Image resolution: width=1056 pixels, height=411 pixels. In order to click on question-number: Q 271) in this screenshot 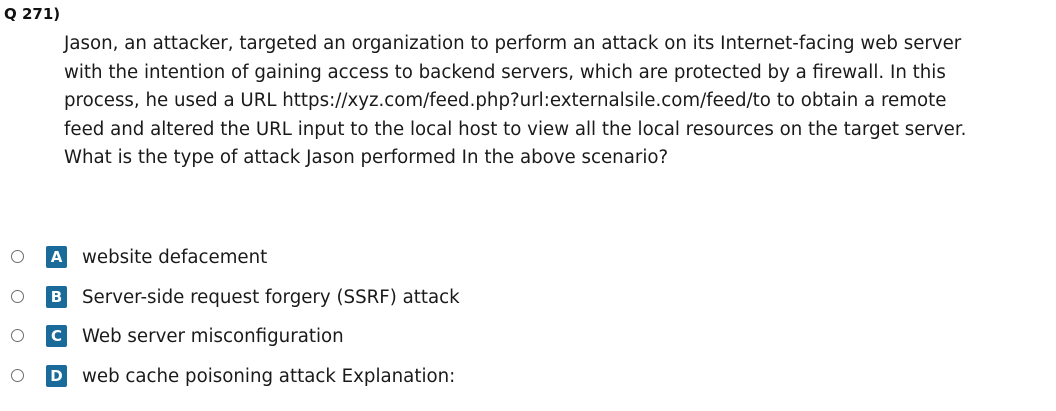, I will do `click(32, 14)`.